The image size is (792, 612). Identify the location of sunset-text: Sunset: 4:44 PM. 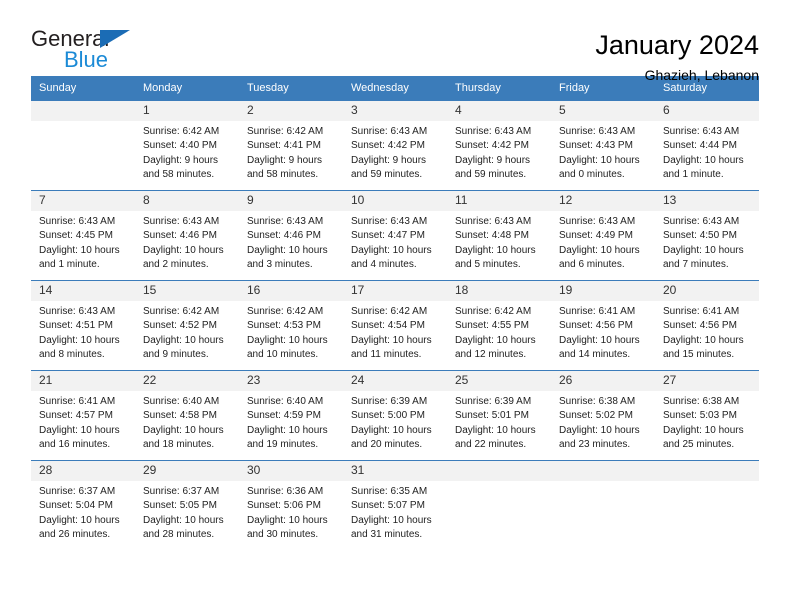
(700, 146).